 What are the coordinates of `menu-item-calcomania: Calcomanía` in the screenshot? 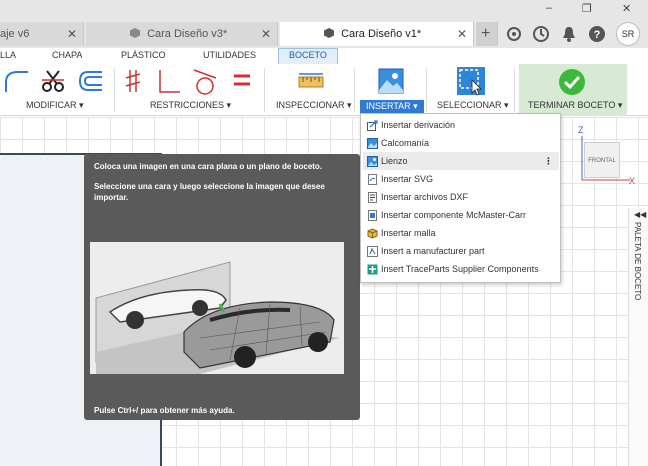 It's located at (461, 143).